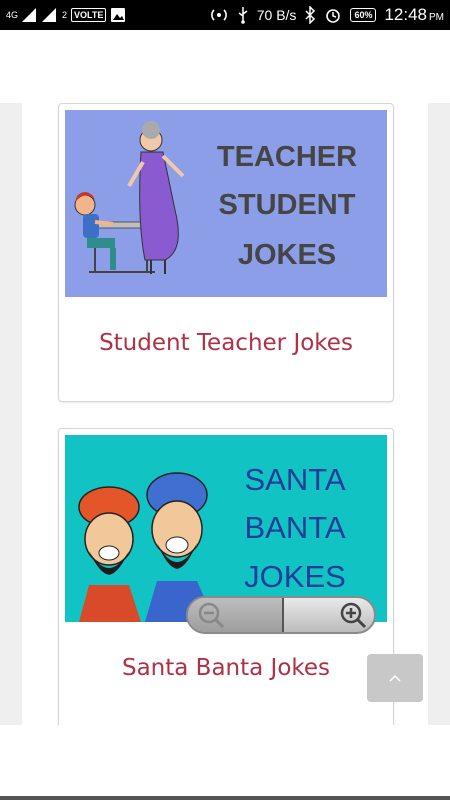  Describe the element at coordinates (327, 615) in the screenshot. I see `zoom-in-button` at that location.